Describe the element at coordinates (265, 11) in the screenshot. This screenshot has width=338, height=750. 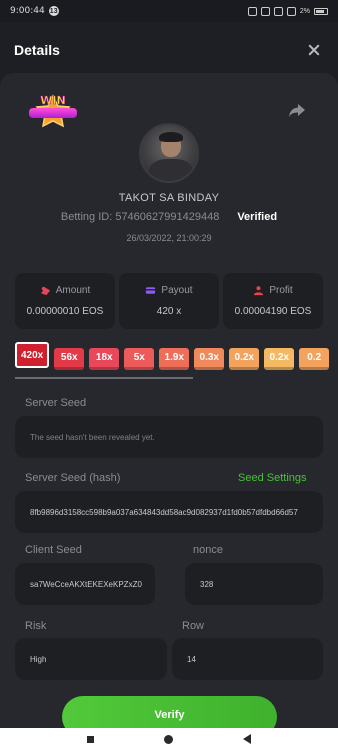
I see `alarm-icon` at that location.